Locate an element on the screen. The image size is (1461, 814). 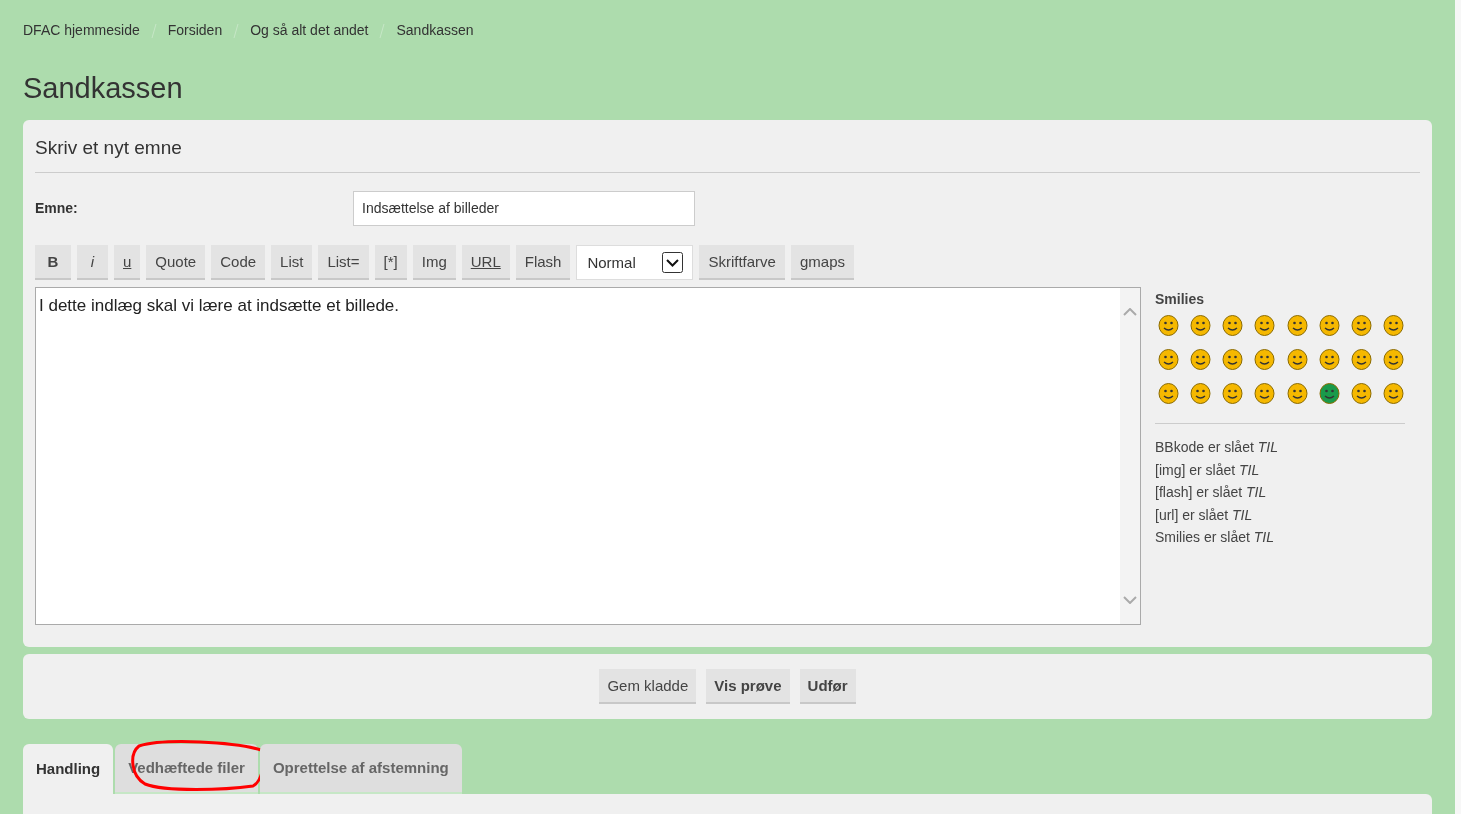
toolbar-button: List is located at coordinates (292, 263).